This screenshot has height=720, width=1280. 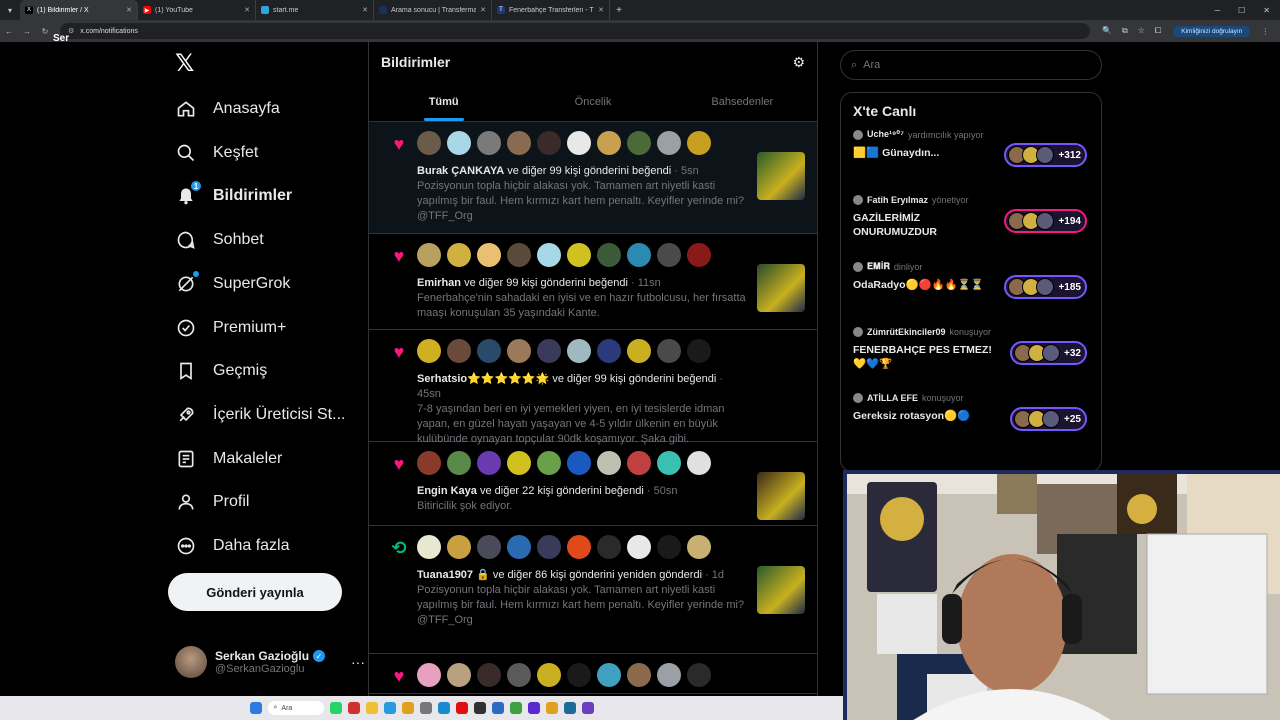 I want to click on browser-tab: Arama sonucu | Transfermarkt ✕, so click(x=433, y=10).